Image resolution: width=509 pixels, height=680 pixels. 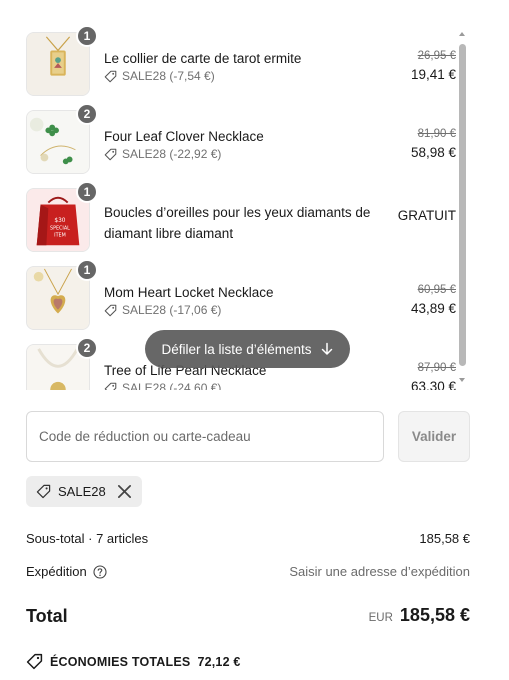 I want to click on sale-price: 63,30 €, so click(x=433, y=384).